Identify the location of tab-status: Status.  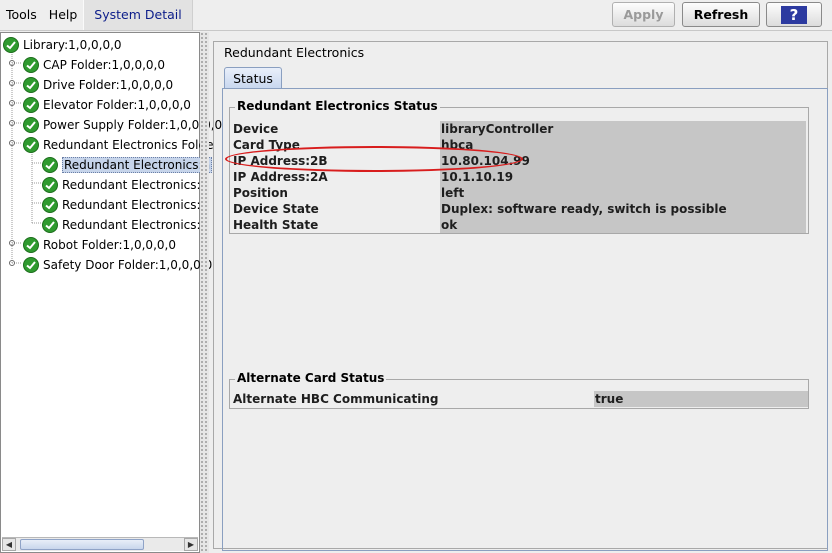
(253, 78).